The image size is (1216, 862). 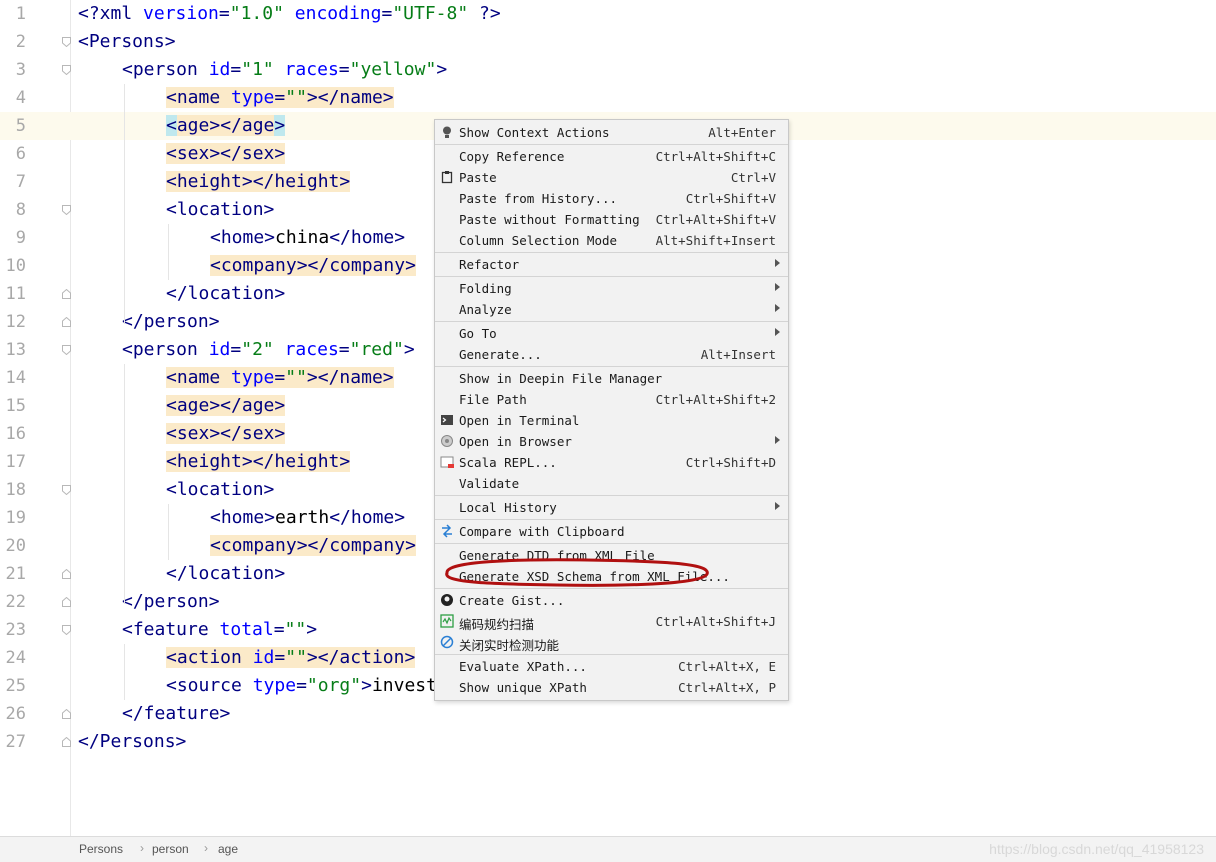 I want to click on code-line: 3 <person id="1" races="yellow">, so click(x=608, y=70).